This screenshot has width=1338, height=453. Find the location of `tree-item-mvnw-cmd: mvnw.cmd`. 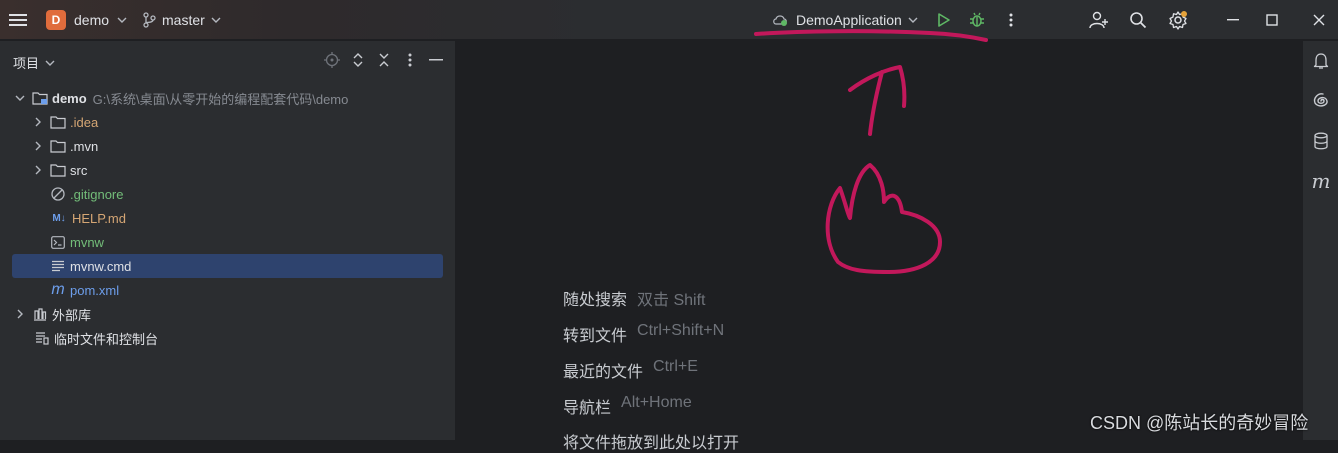

tree-item-mvnw-cmd: mvnw.cmd is located at coordinates (227, 266).